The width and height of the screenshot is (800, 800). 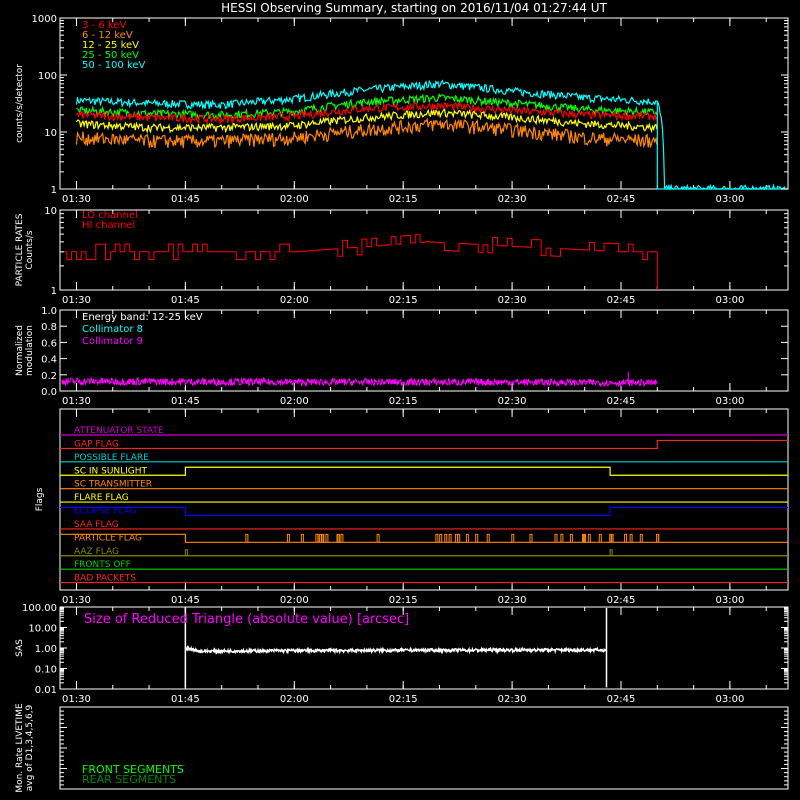 I want to click on legend-50---100-kev: 50 - 100 keV, so click(x=114, y=65).